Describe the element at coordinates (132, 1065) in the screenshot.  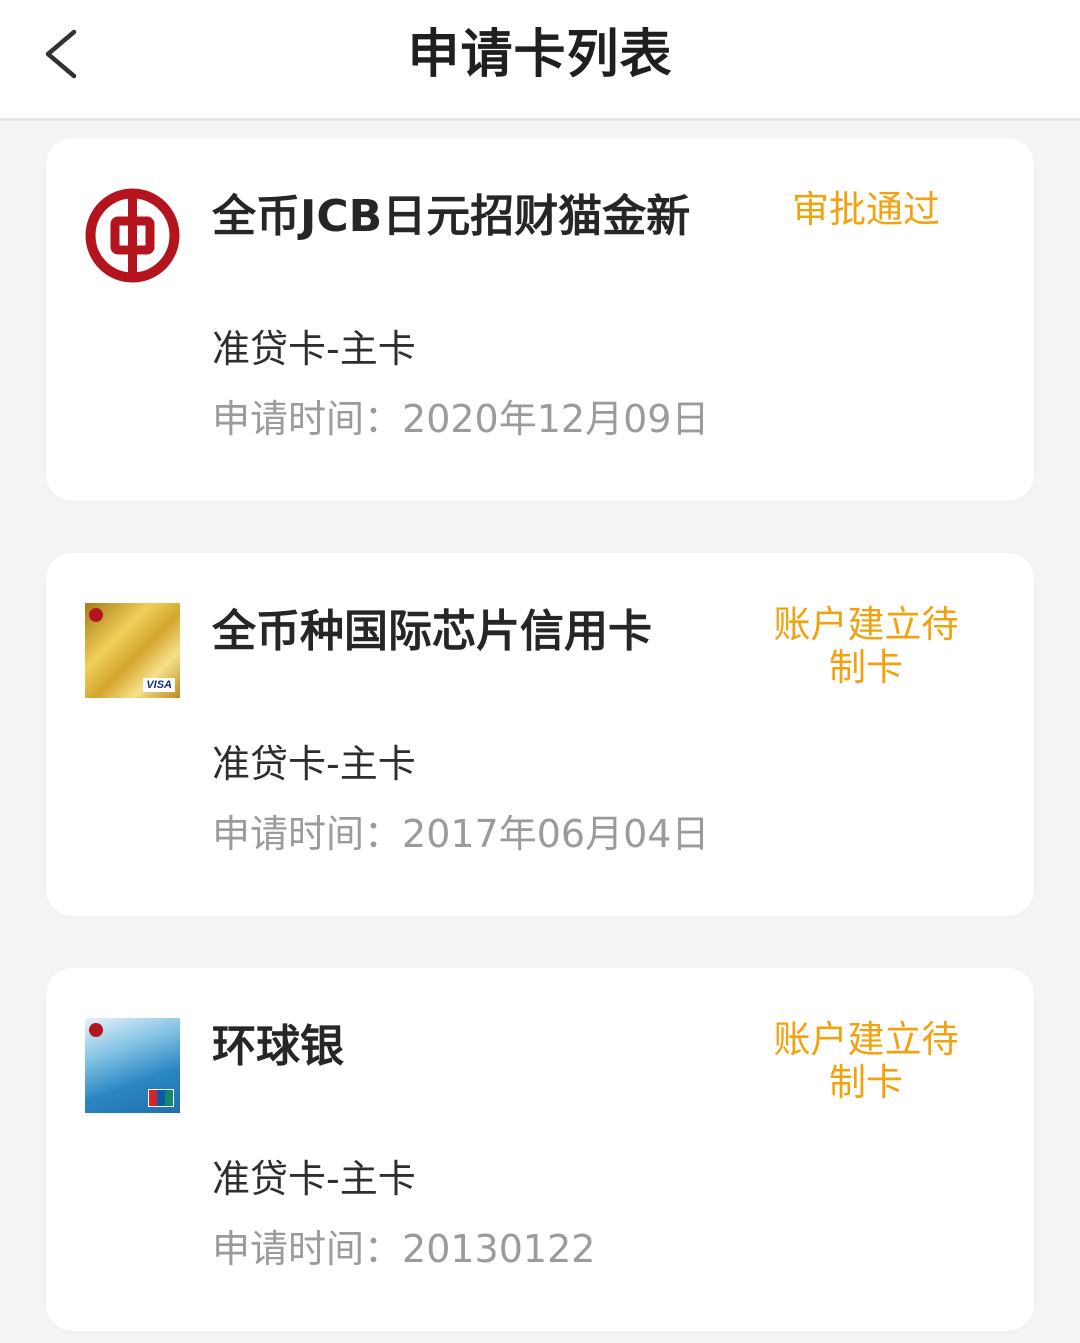
I see `blue-unionpay-card-icon` at that location.